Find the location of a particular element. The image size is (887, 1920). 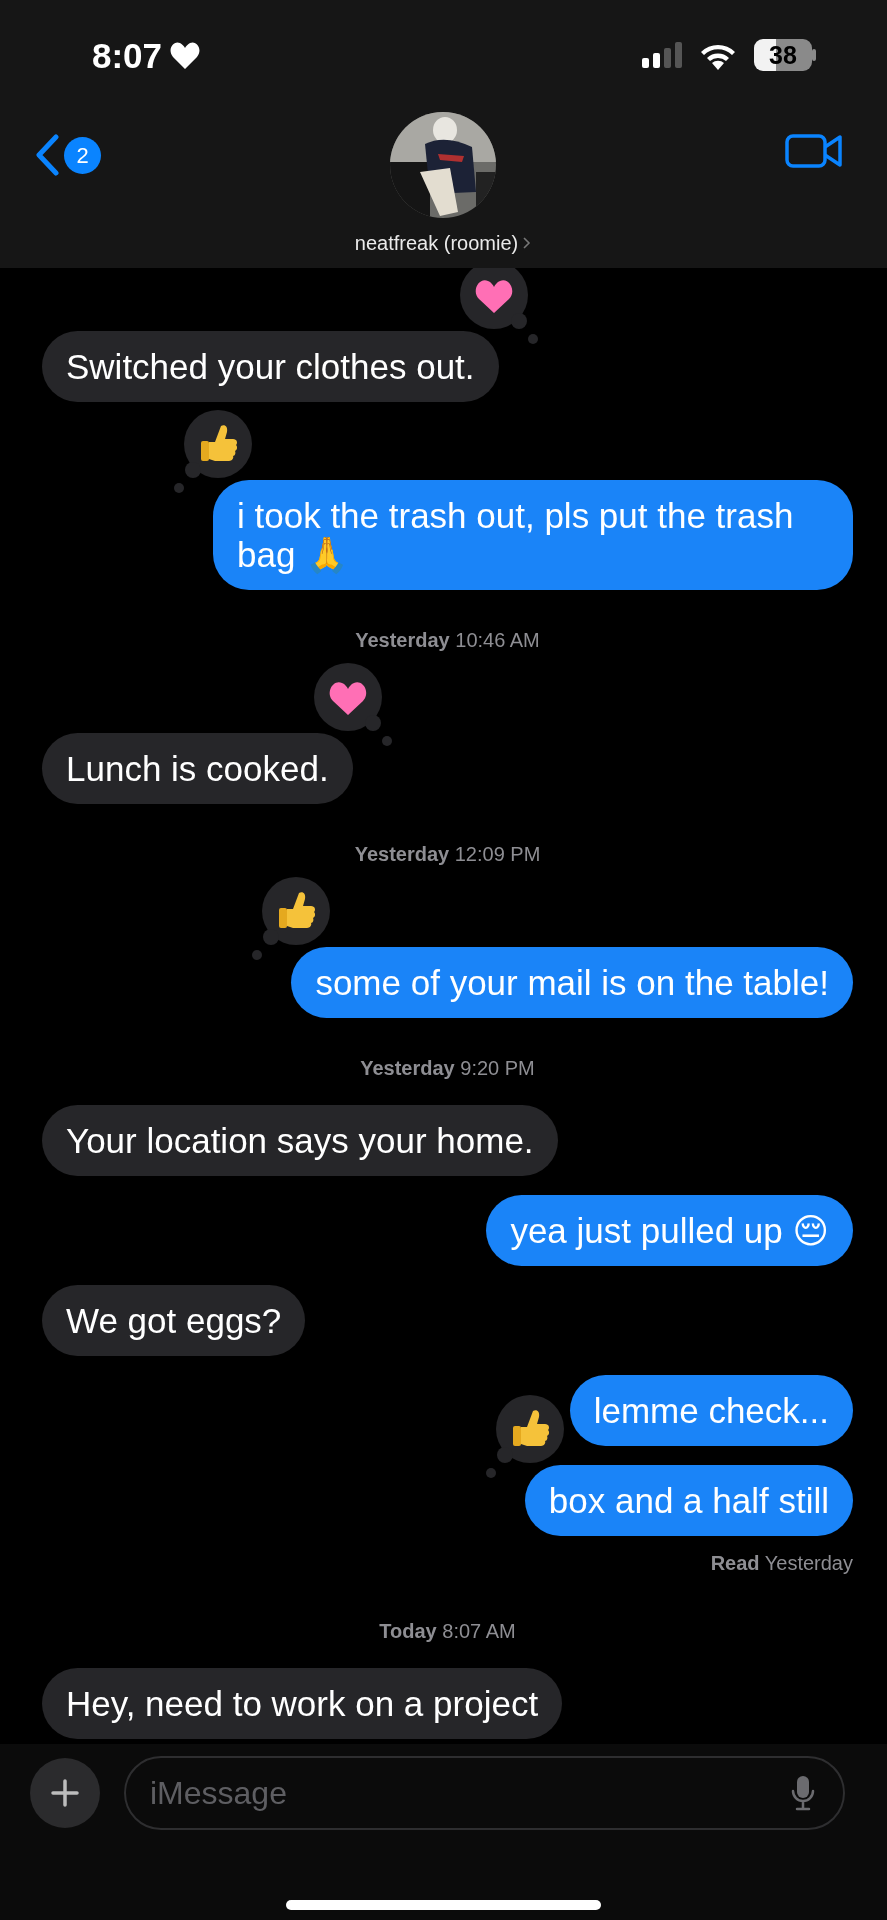

video-call-button is located at coordinates (814, 151).